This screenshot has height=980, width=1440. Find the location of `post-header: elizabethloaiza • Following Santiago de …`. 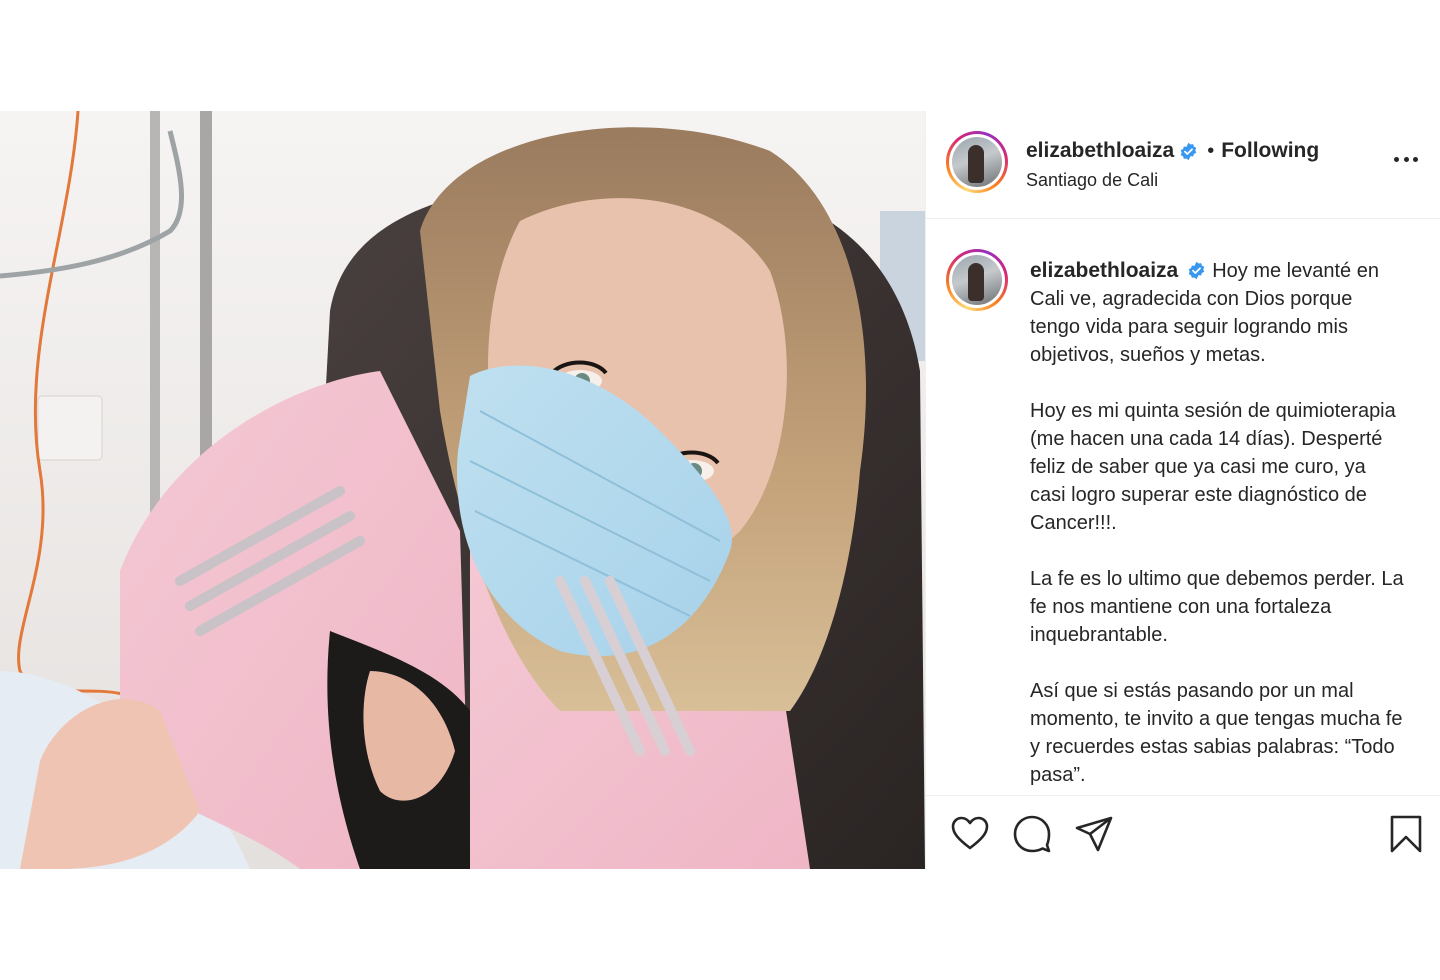

post-header: elizabethloaiza • Following Santiago de … is located at coordinates (1183, 165).